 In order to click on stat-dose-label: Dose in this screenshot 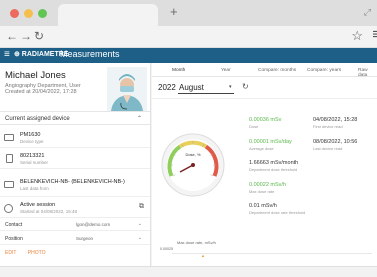, I will do `click(254, 126)`.